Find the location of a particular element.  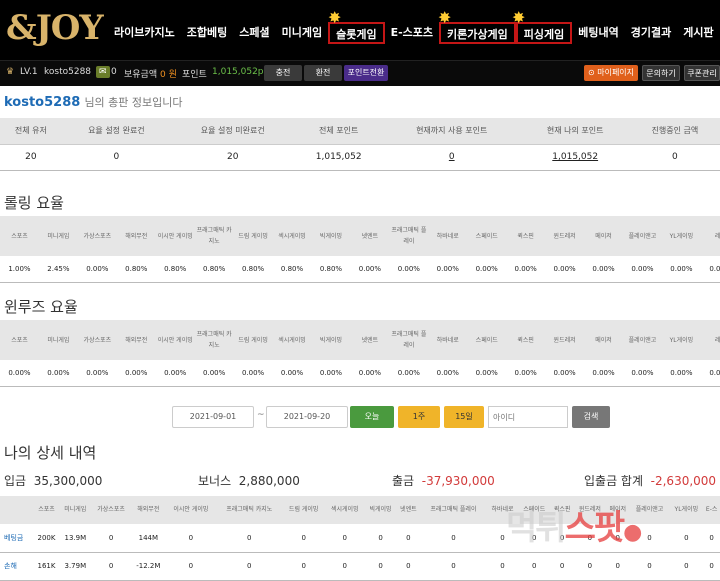

rolling-header: 하바네로 is located at coordinates (448, 236).